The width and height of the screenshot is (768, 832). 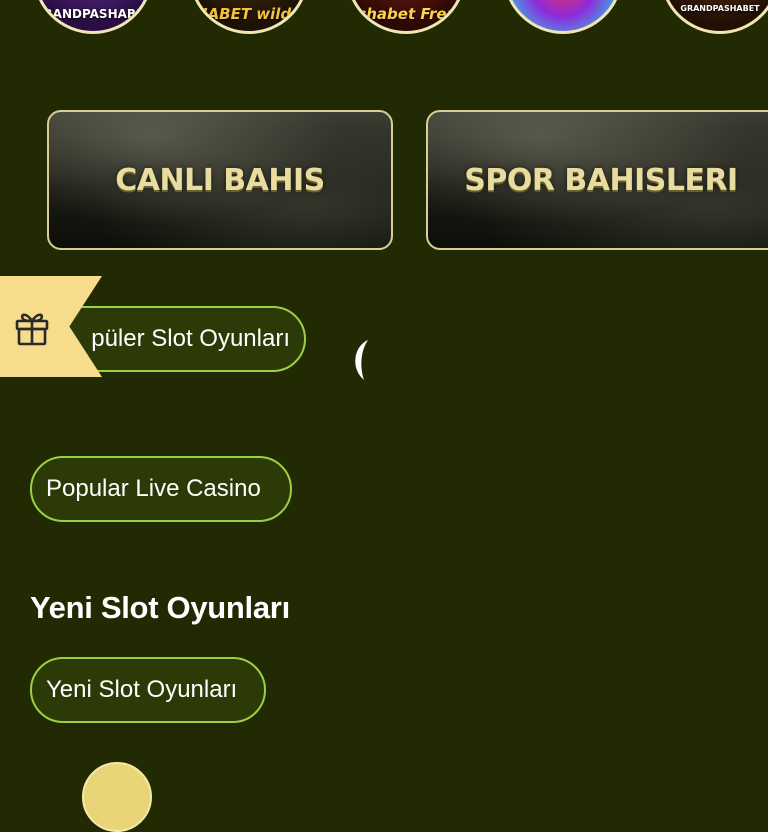 What do you see at coordinates (142, 689) in the screenshot?
I see `new-slots-button-label: Yeni Slot Oyunları` at bounding box center [142, 689].